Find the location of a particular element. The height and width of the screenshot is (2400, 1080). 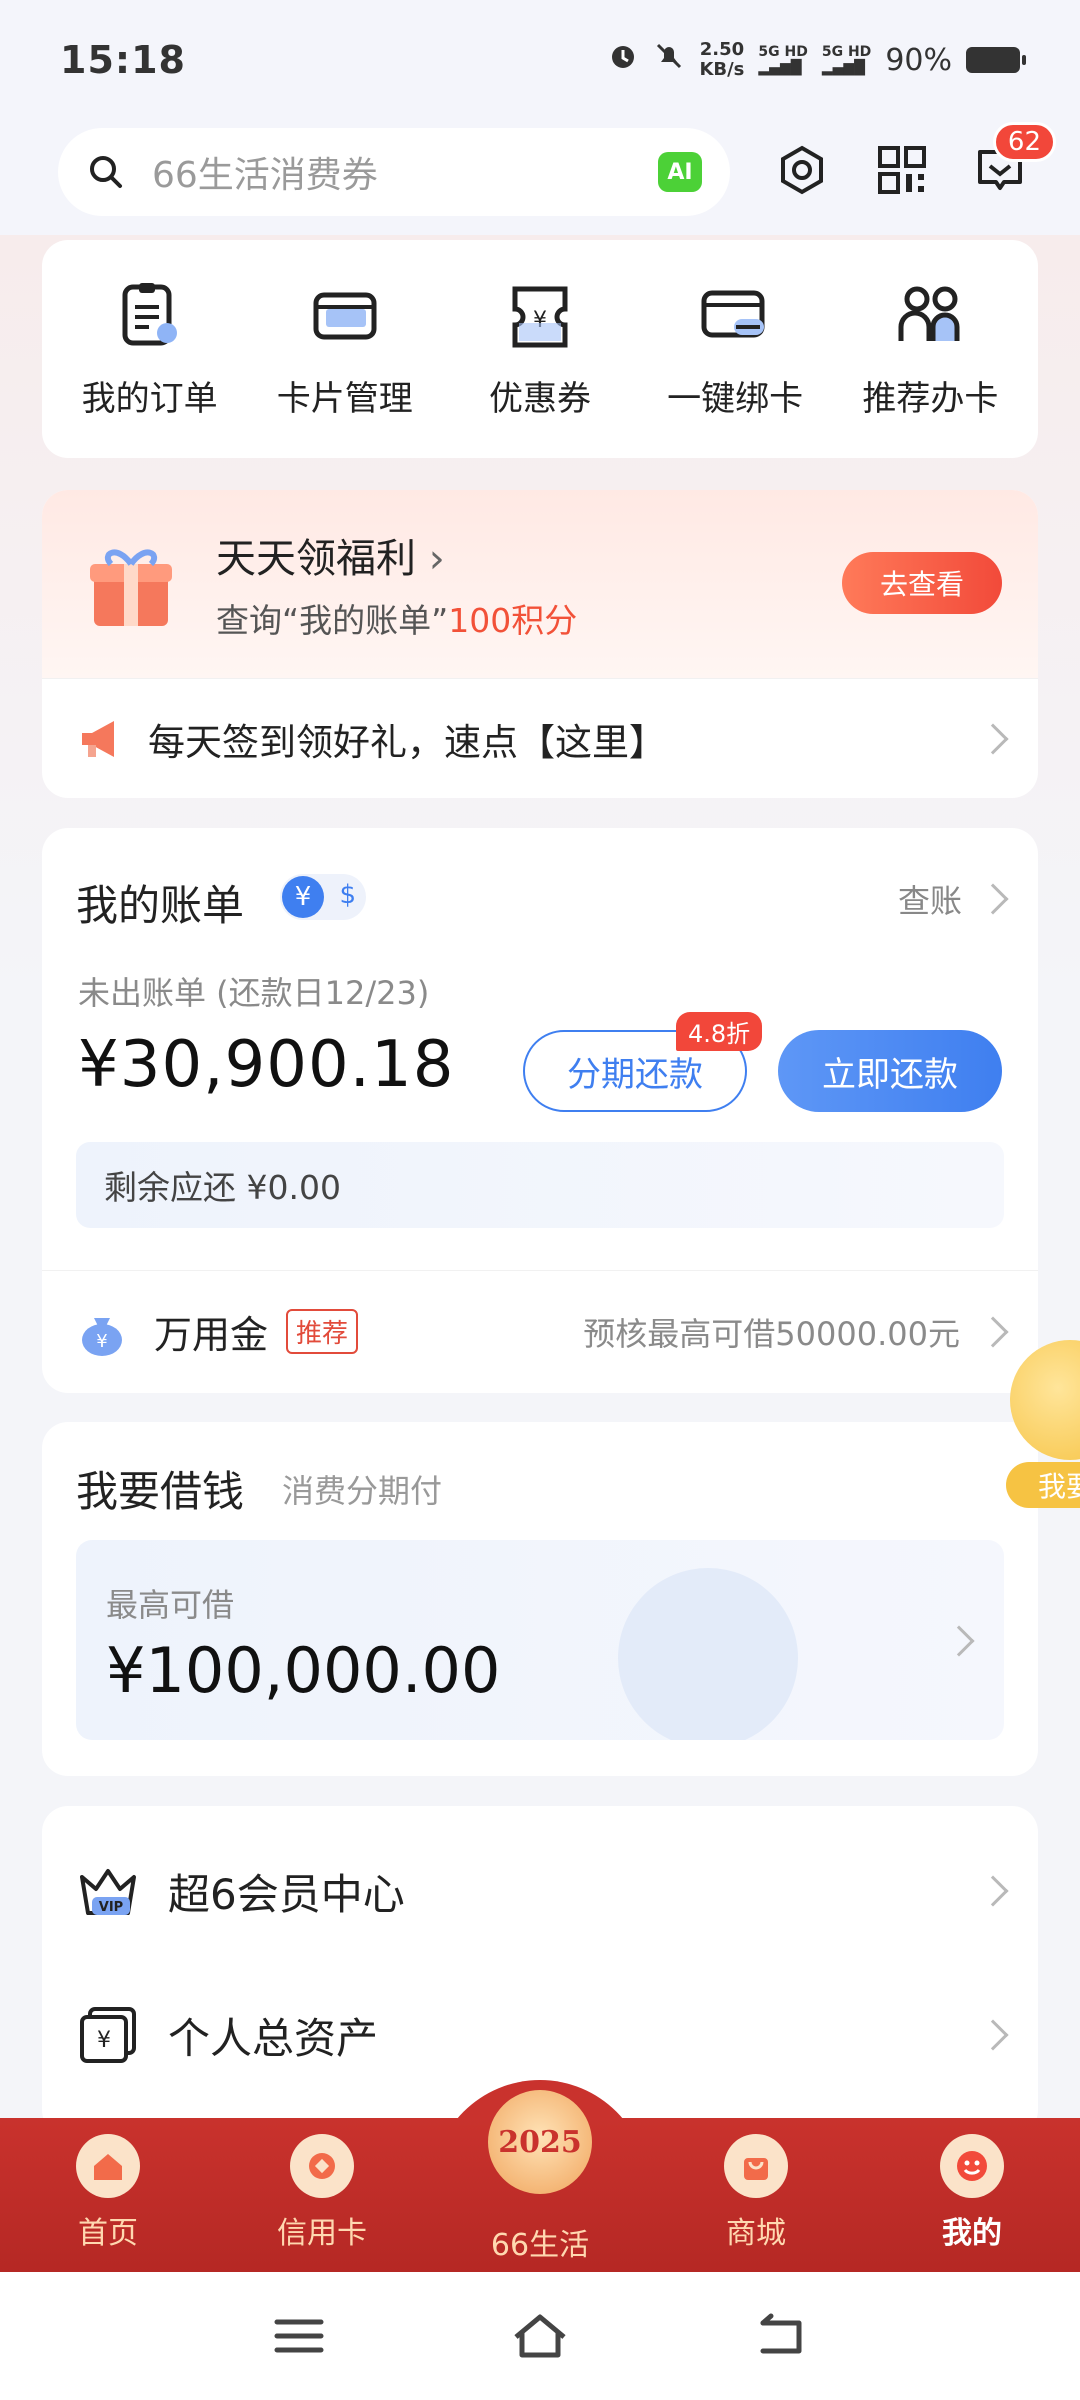

check-bill-label: 查账 is located at coordinates (929, 901).